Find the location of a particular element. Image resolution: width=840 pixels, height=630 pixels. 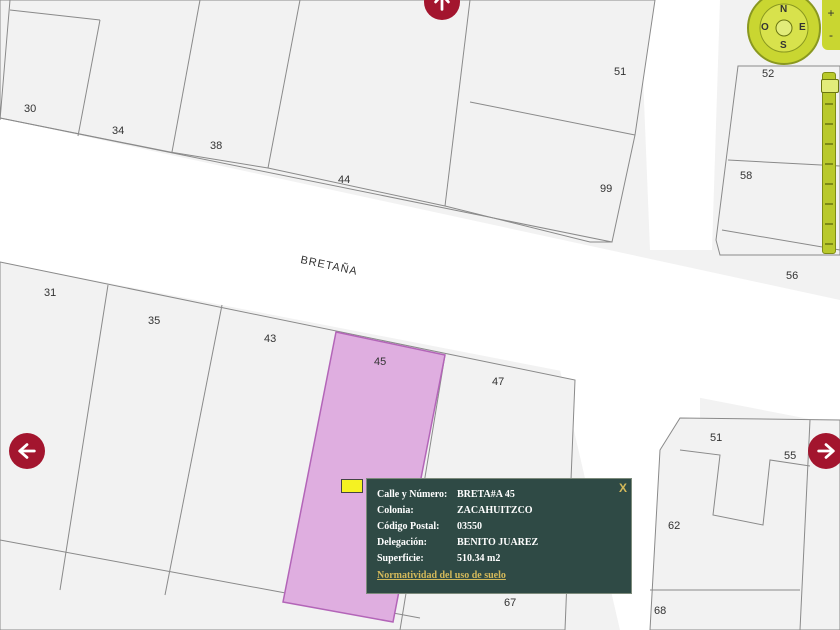

lot-number: 43 is located at coordinates (270, 339).